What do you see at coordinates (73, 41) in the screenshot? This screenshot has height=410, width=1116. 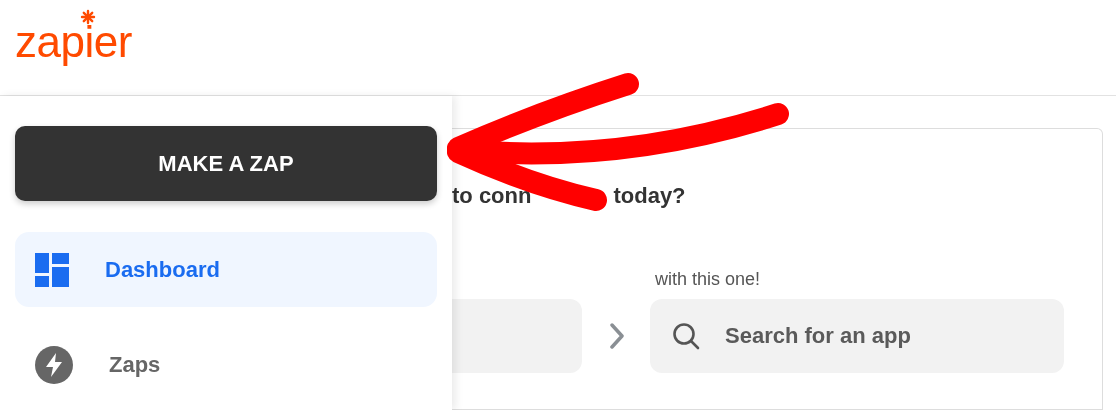 I see `logo: zapier` at bounding box center [73, 41].